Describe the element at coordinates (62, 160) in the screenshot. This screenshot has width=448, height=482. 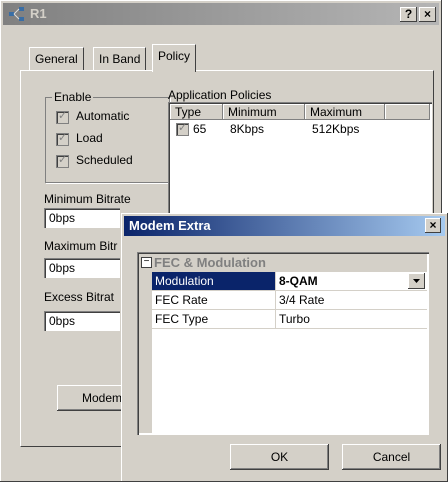
I see `scheduled-checkbox` at that location.